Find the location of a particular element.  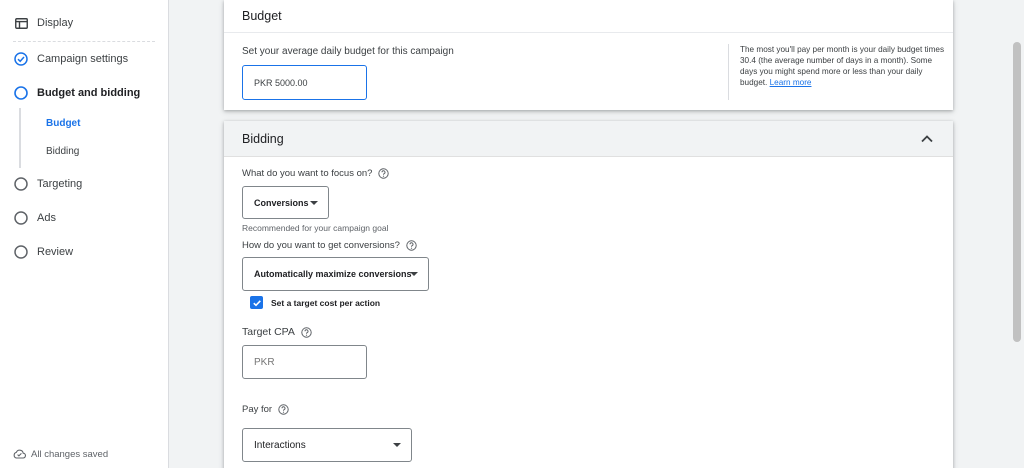

sidebar-item-ads: Ads is located at coordinates (28, 218).